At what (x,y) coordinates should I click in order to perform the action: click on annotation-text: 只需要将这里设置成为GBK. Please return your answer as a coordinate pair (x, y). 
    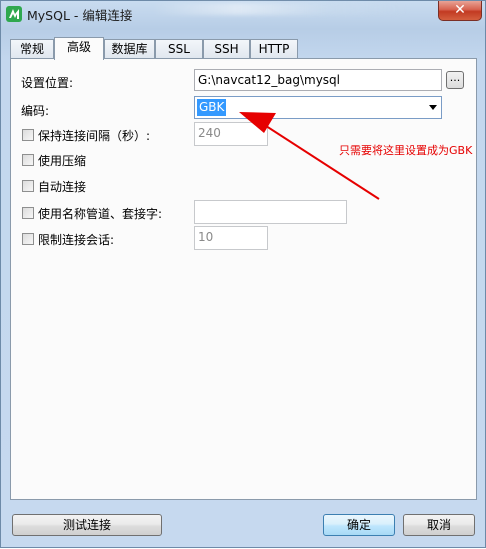
    Looking at the image, I should click on (406, 150).